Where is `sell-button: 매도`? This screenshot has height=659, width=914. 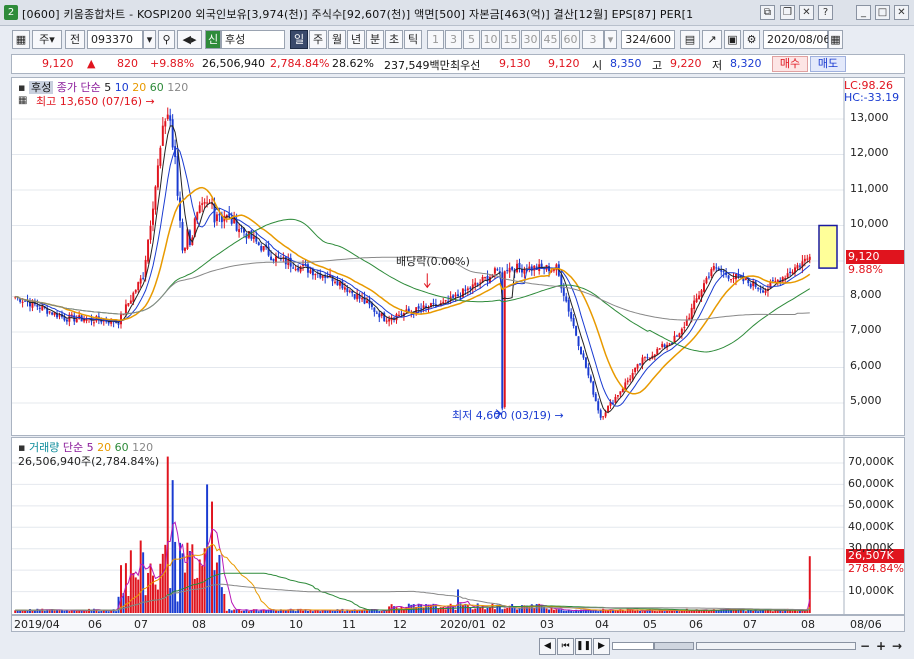 sell-button: 매도 is located at coordinates (828, 64).